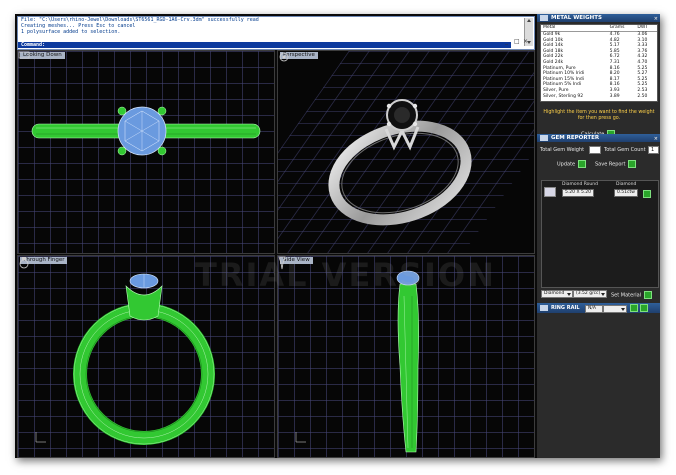 This screenshot has height=475, width=676. Describe the element at coordinates (578, 193) in the screenshot. I see `gem-size-value: 5.20 X 5.20` at that location.